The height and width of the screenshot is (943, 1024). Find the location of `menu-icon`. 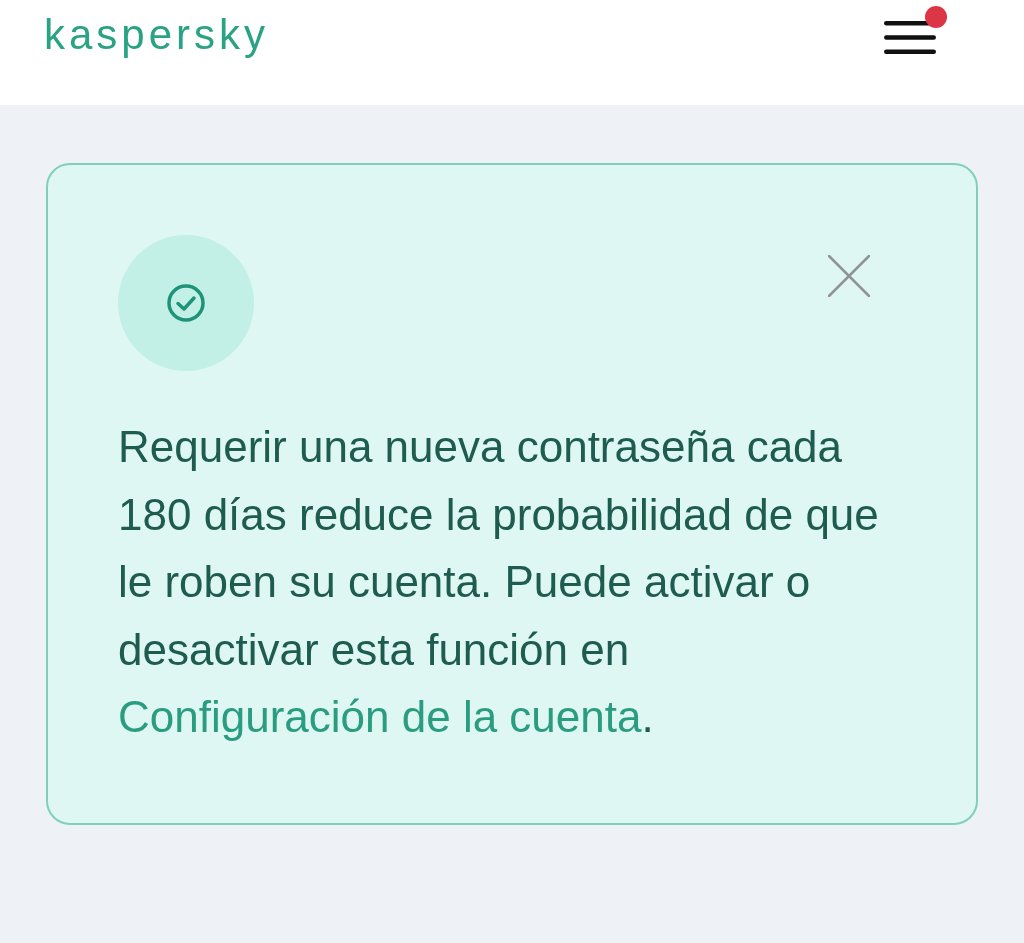

menu-icon is located at coordinates (910, 37).